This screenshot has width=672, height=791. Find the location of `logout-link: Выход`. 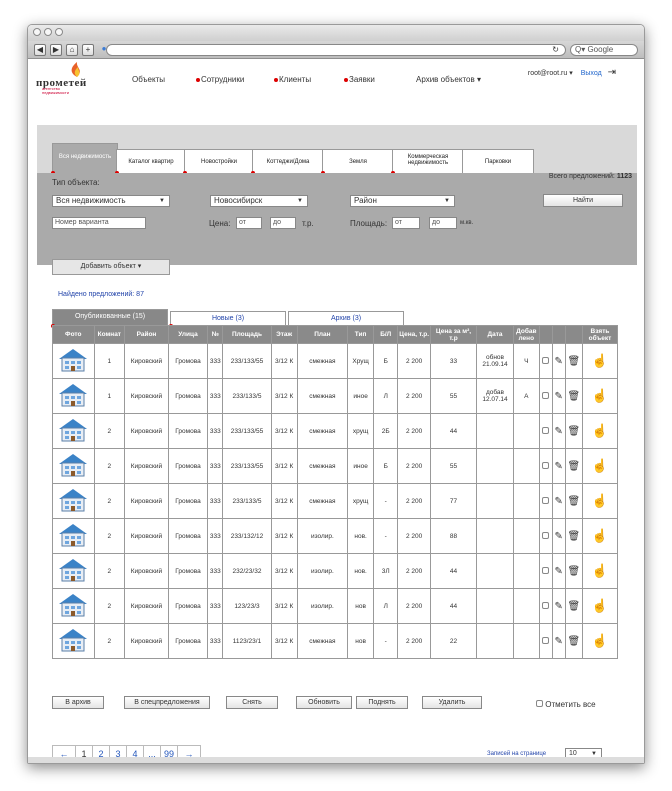

logout-link: Выход is located at coordinates (591, 73).